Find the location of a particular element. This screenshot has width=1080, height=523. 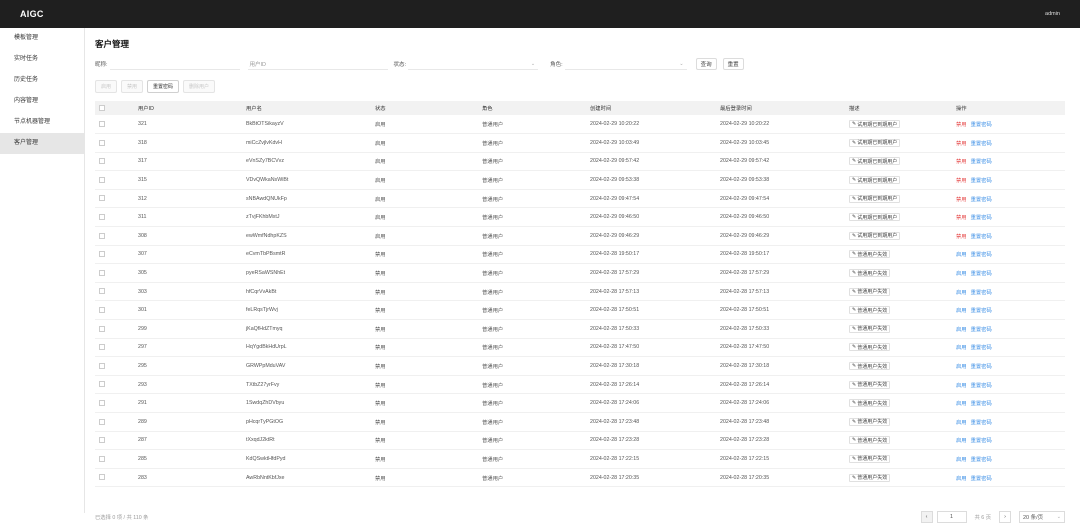

page-input: 1 is located at coordinates (951, 516).